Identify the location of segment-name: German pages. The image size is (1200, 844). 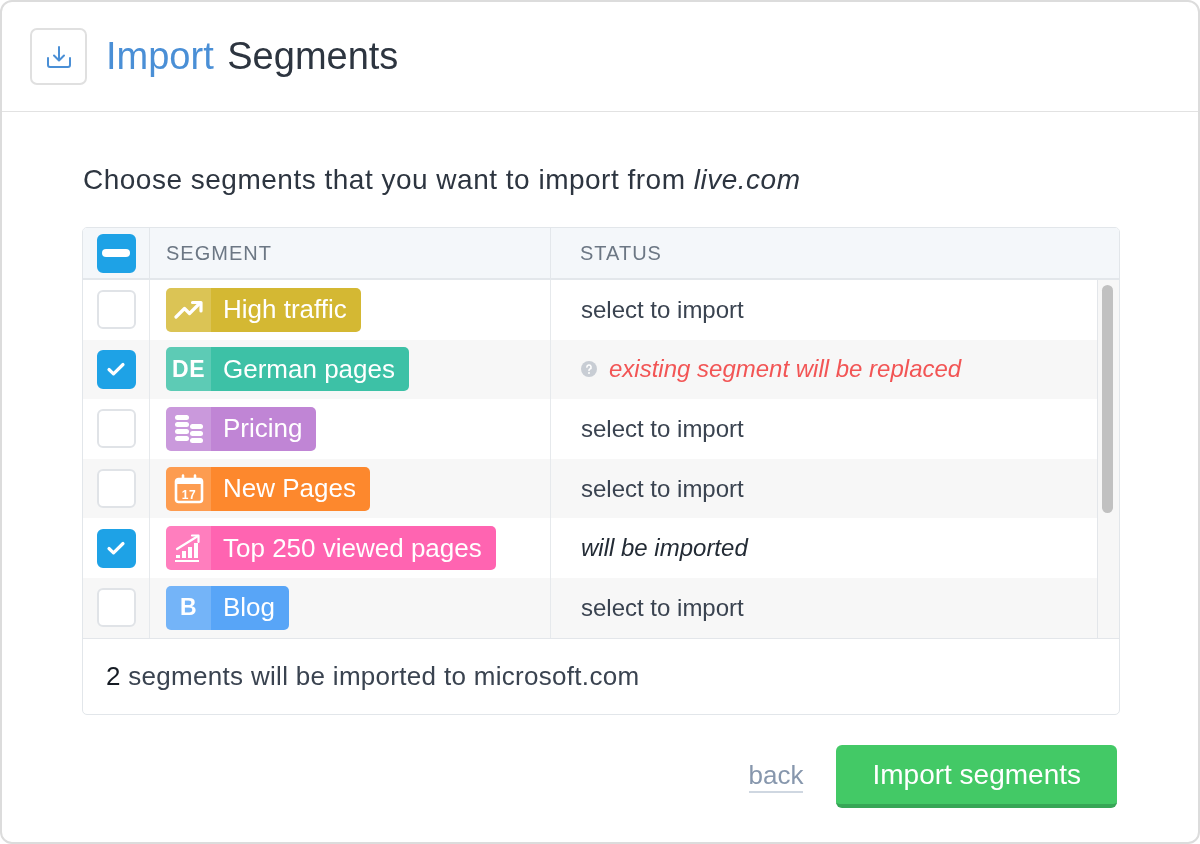
(309, 369).